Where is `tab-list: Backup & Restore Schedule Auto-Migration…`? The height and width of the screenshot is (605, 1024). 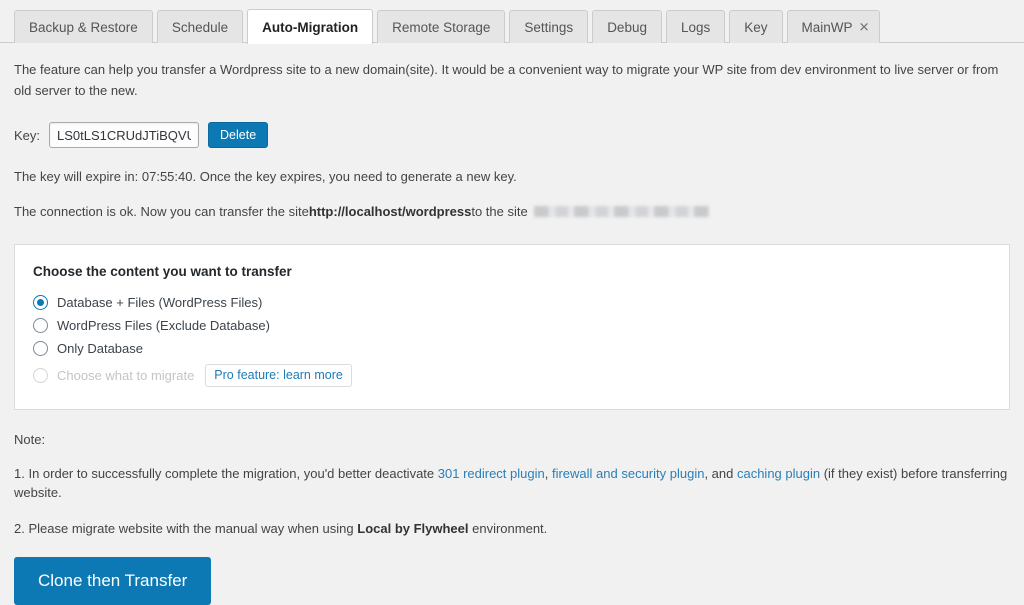 tab-list: Backup & Restore Schedule Auto-Migration… is located at coordinates (519, 22).